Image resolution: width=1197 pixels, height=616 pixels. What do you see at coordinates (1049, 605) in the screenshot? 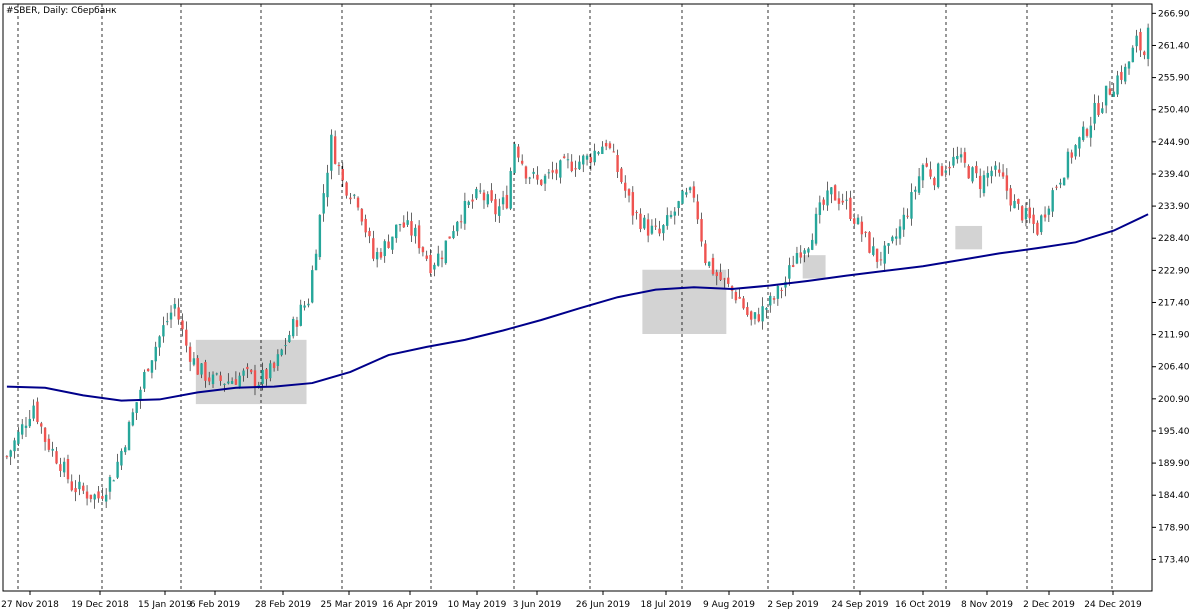
I see `x-tick-label: 2 Dec 2019` at bounding box center [1049, 605].